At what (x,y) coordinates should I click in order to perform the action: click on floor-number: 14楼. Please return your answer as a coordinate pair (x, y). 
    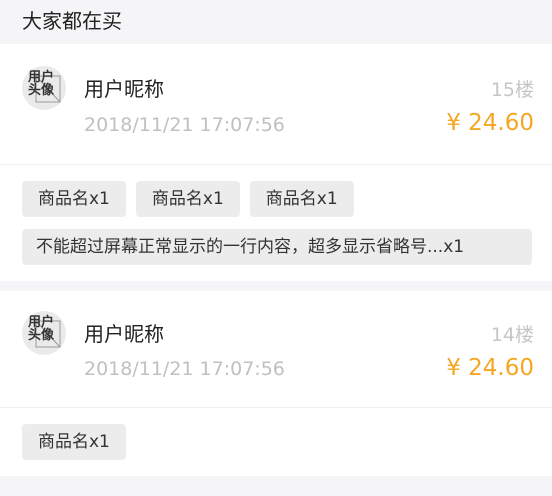
    Looking at the image, I should click on (512, 335).